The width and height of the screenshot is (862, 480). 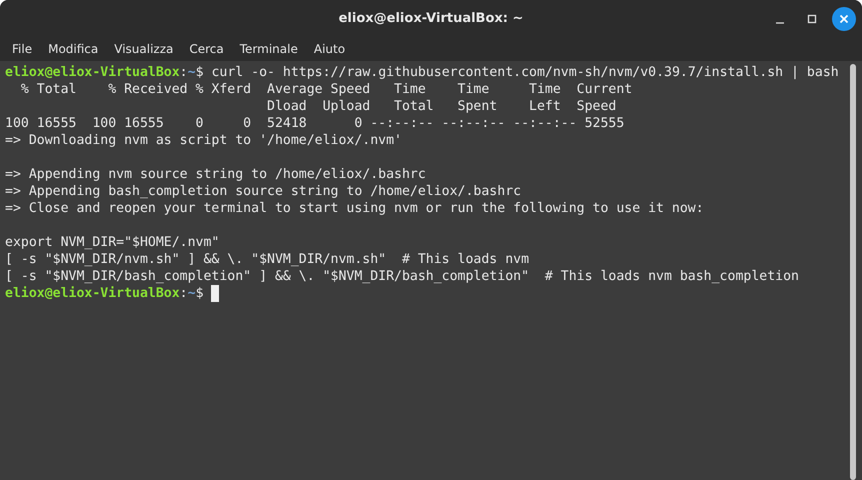 I want to click on close-button, so click(x=844, y=19).